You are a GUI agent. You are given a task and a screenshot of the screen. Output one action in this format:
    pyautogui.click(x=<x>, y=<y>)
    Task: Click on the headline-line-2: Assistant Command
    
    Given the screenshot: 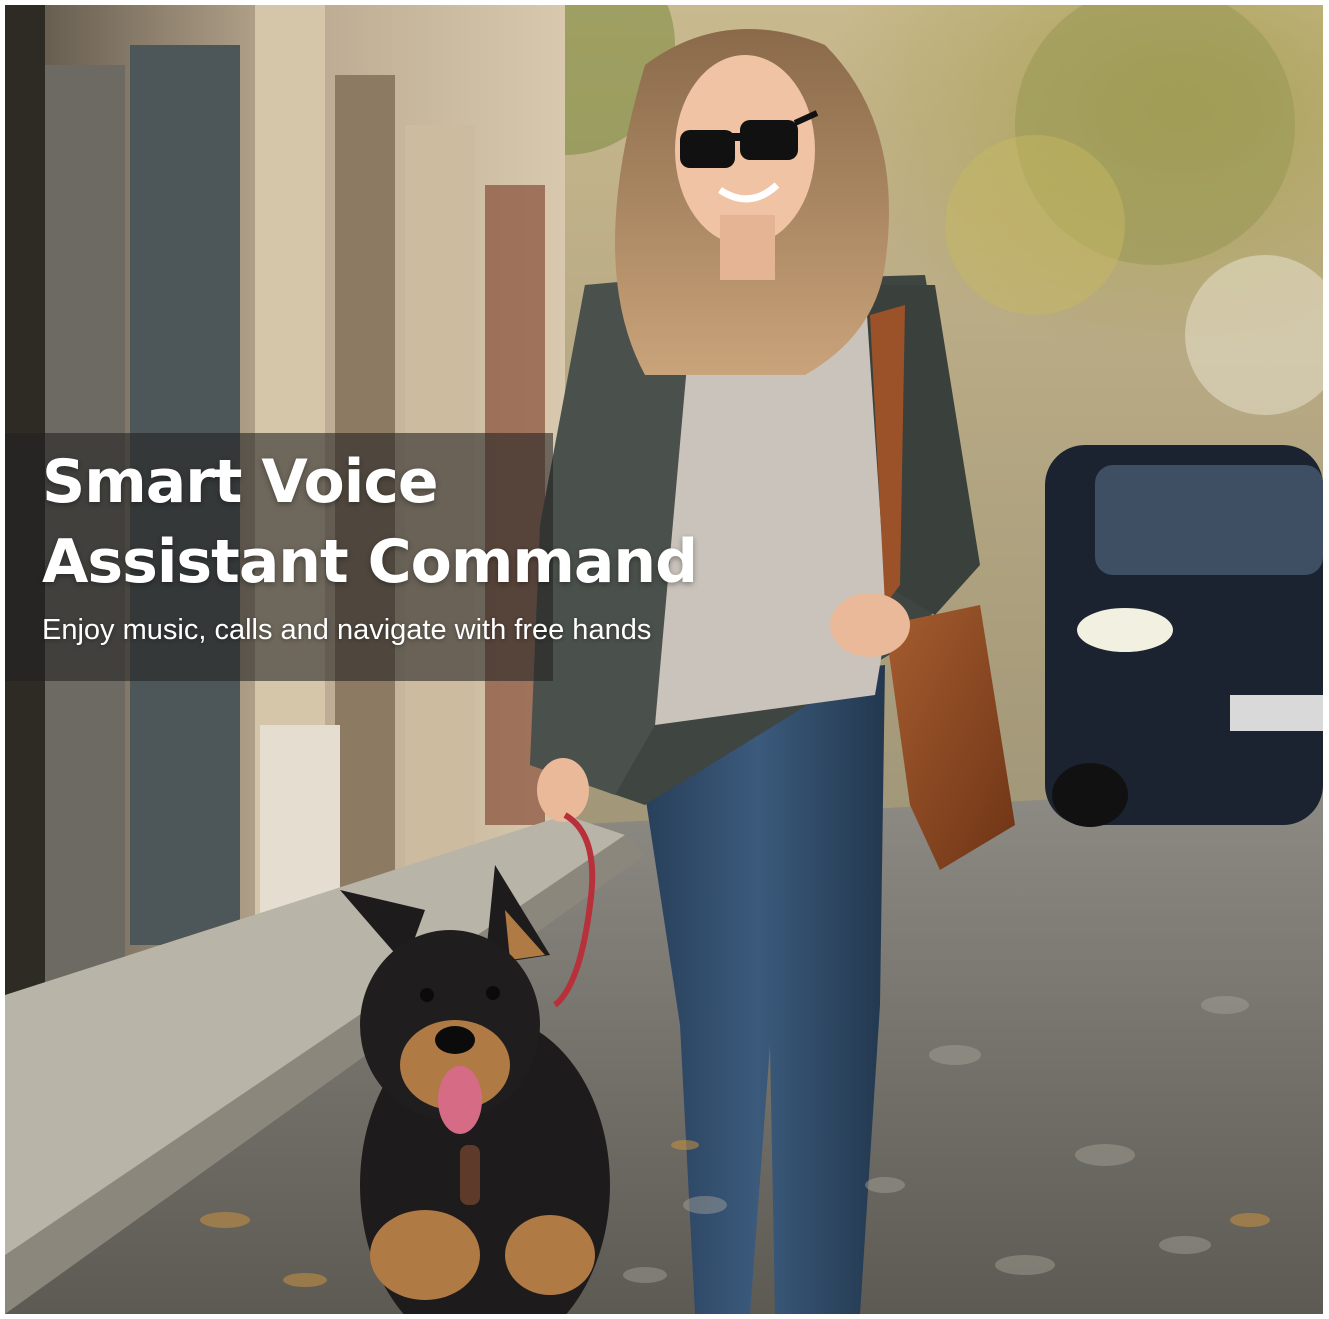 What is the action you would take?
    pyautogui.click(x=370, y=562)
    